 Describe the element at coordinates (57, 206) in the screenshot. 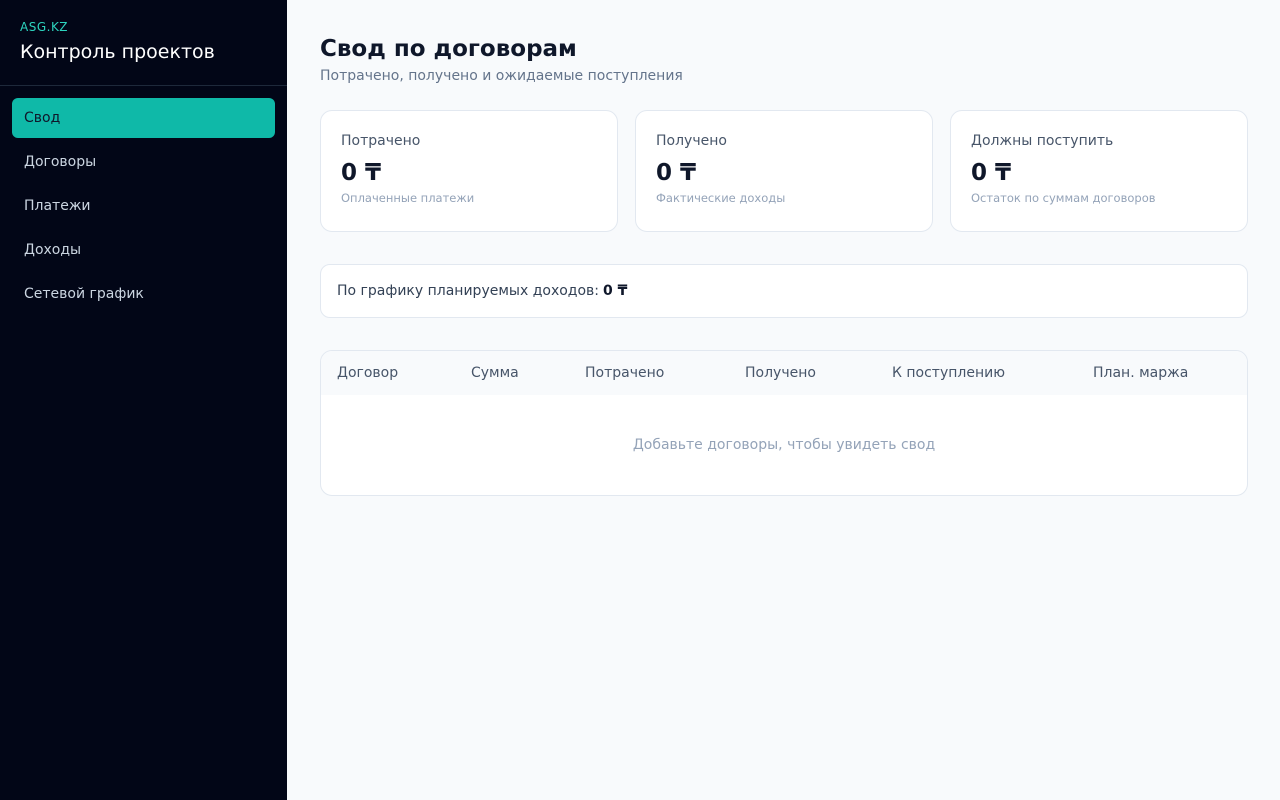

I see `sidebar-item-label: Платежи` at that location.